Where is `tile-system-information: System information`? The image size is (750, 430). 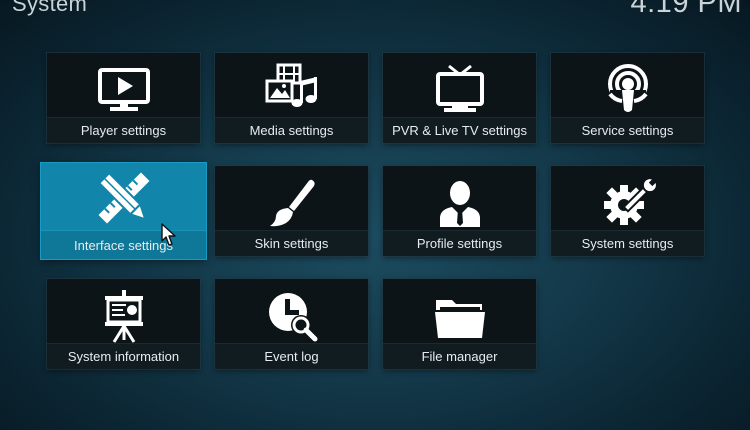
tile-system-information: System information is located at coordinates (123, 324).